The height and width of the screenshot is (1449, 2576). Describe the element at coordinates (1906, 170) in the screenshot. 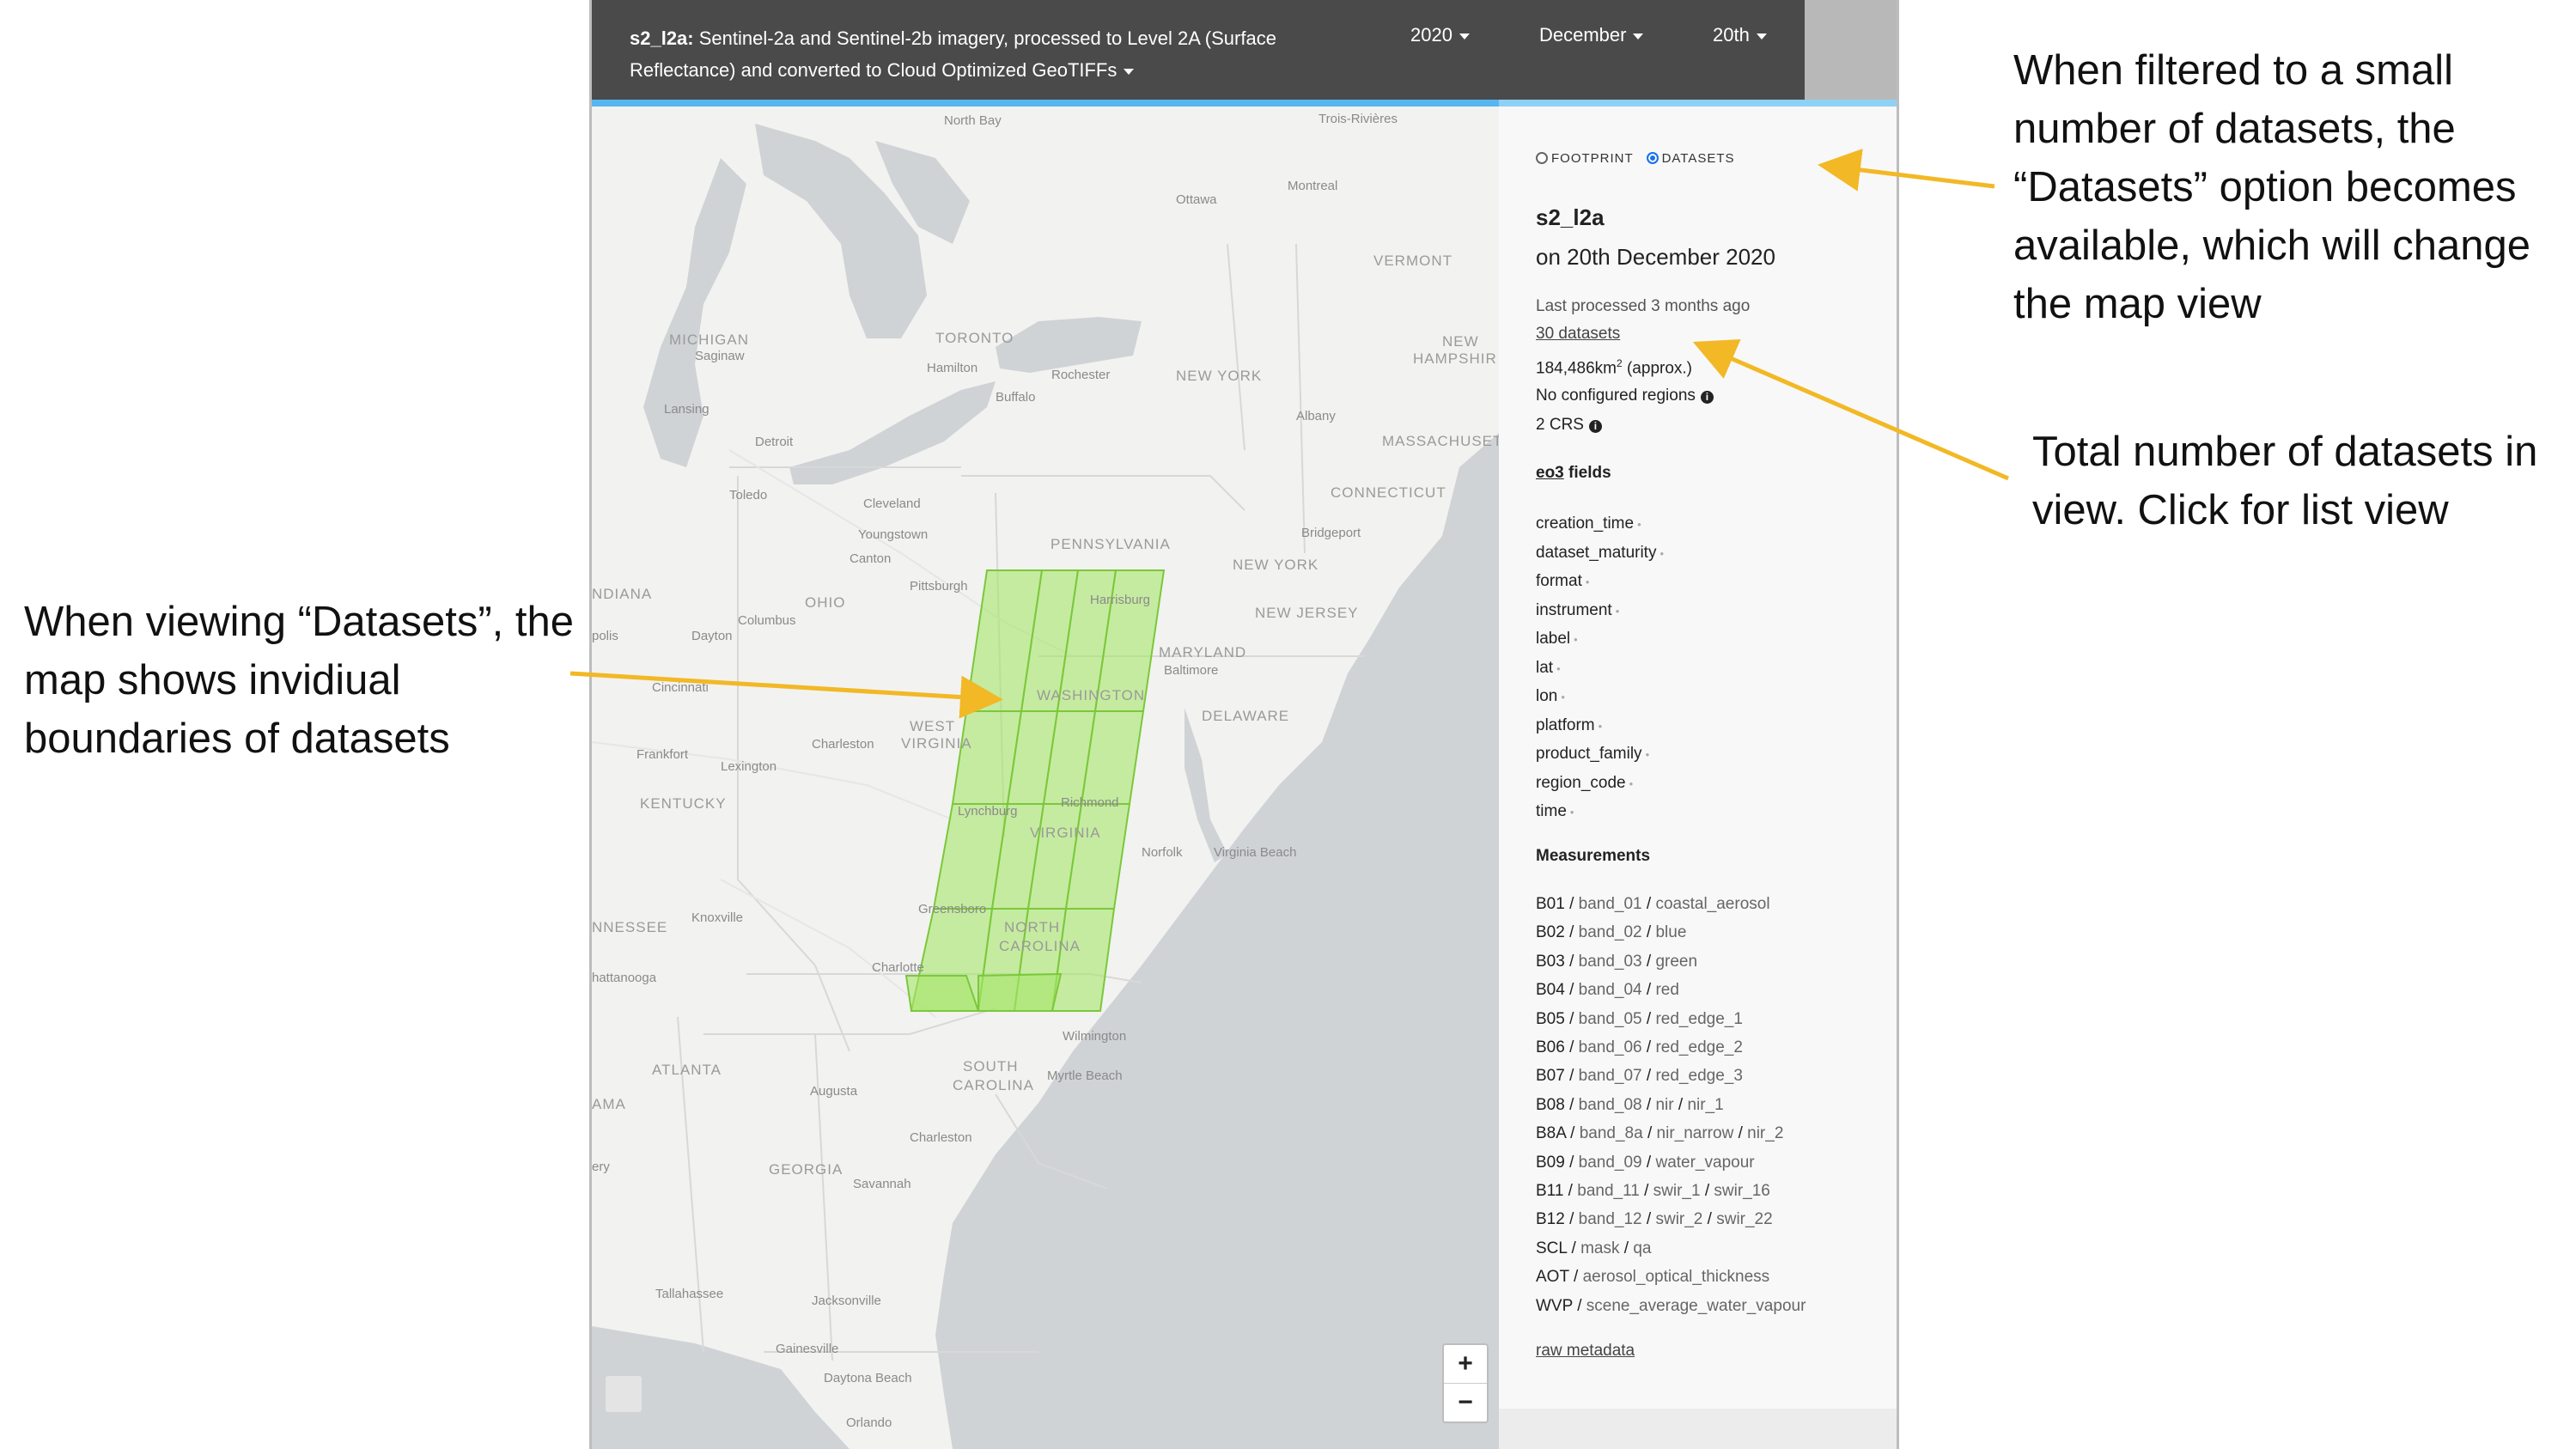

I see `arrow-to-datasets-option` at that location.